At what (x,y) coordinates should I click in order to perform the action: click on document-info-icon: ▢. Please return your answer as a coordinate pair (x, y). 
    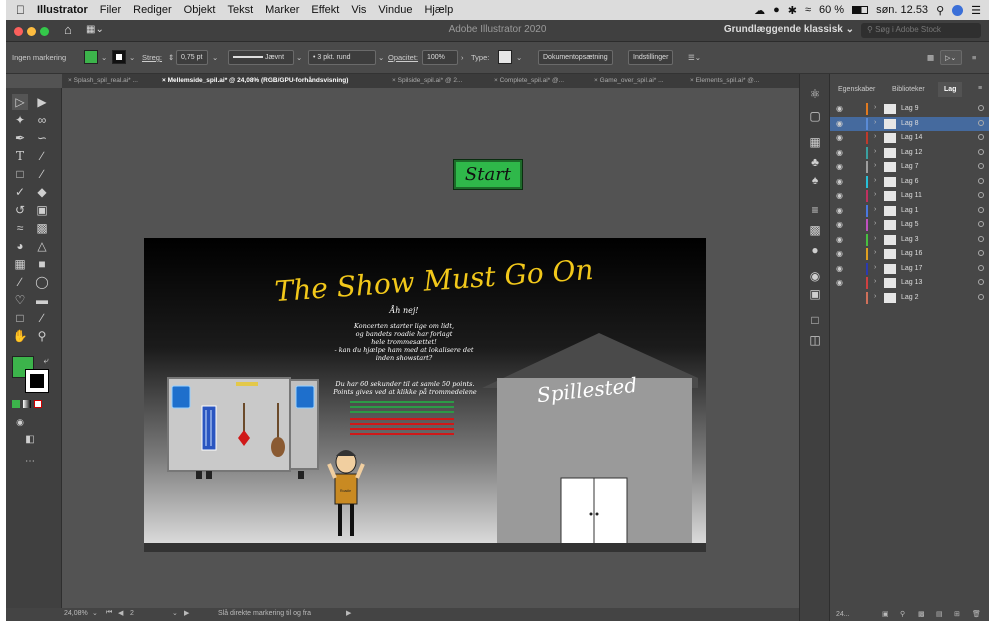
    Looking at the image, I should click on (815, 116).